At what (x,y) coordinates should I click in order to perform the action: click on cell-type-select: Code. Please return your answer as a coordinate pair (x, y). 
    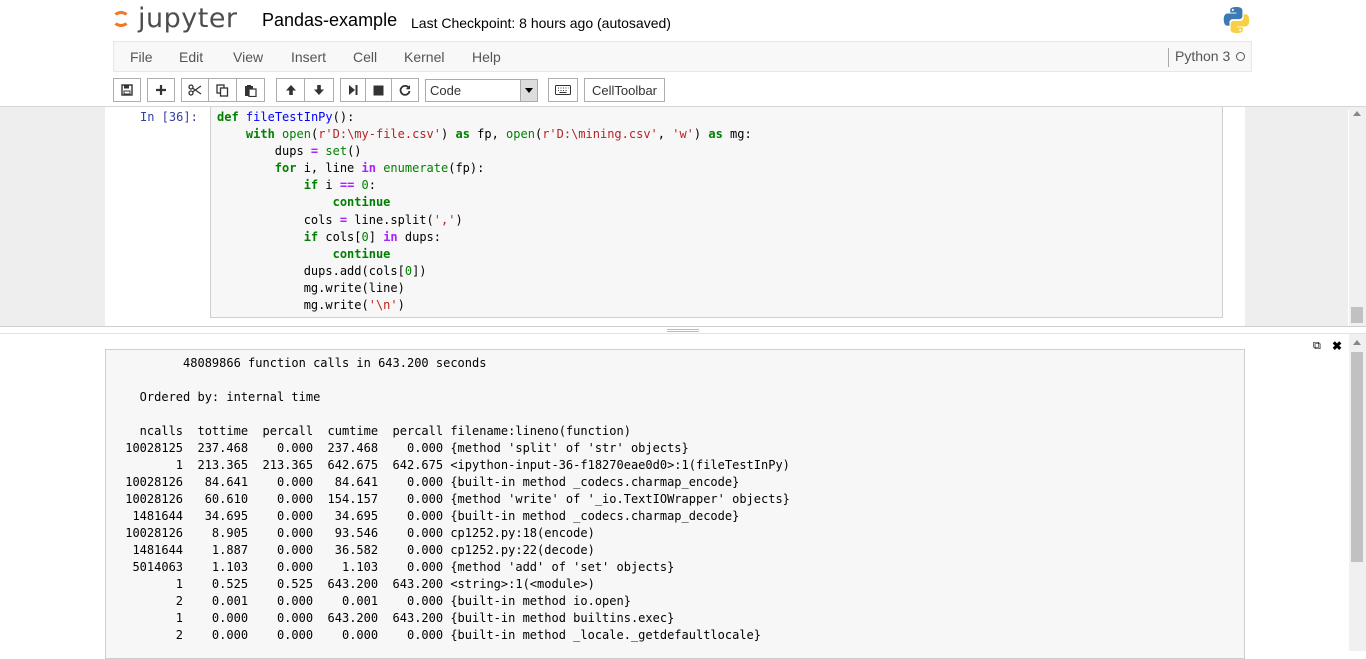
    Looking at the image, I should click on (481, 90).